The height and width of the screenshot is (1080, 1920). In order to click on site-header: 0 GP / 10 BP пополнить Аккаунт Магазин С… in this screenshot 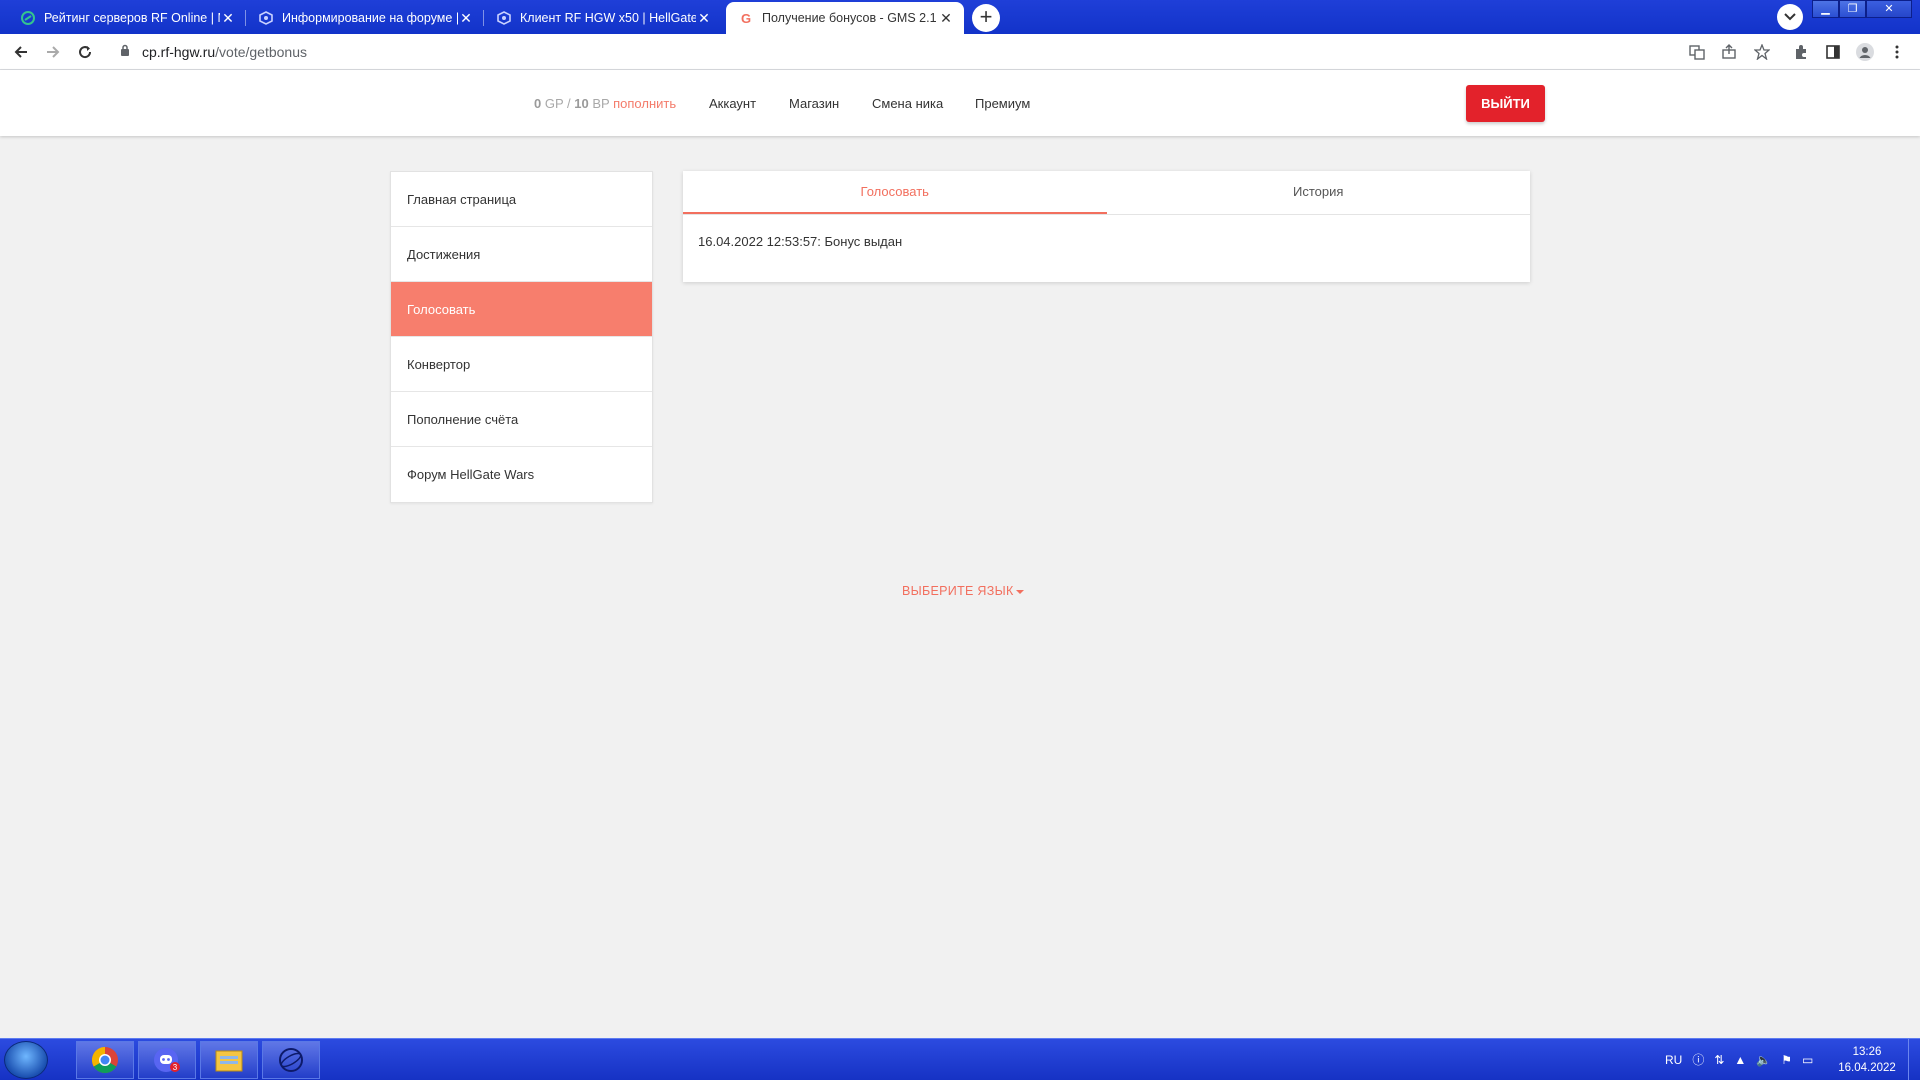, I will do `click(960, 103)`.